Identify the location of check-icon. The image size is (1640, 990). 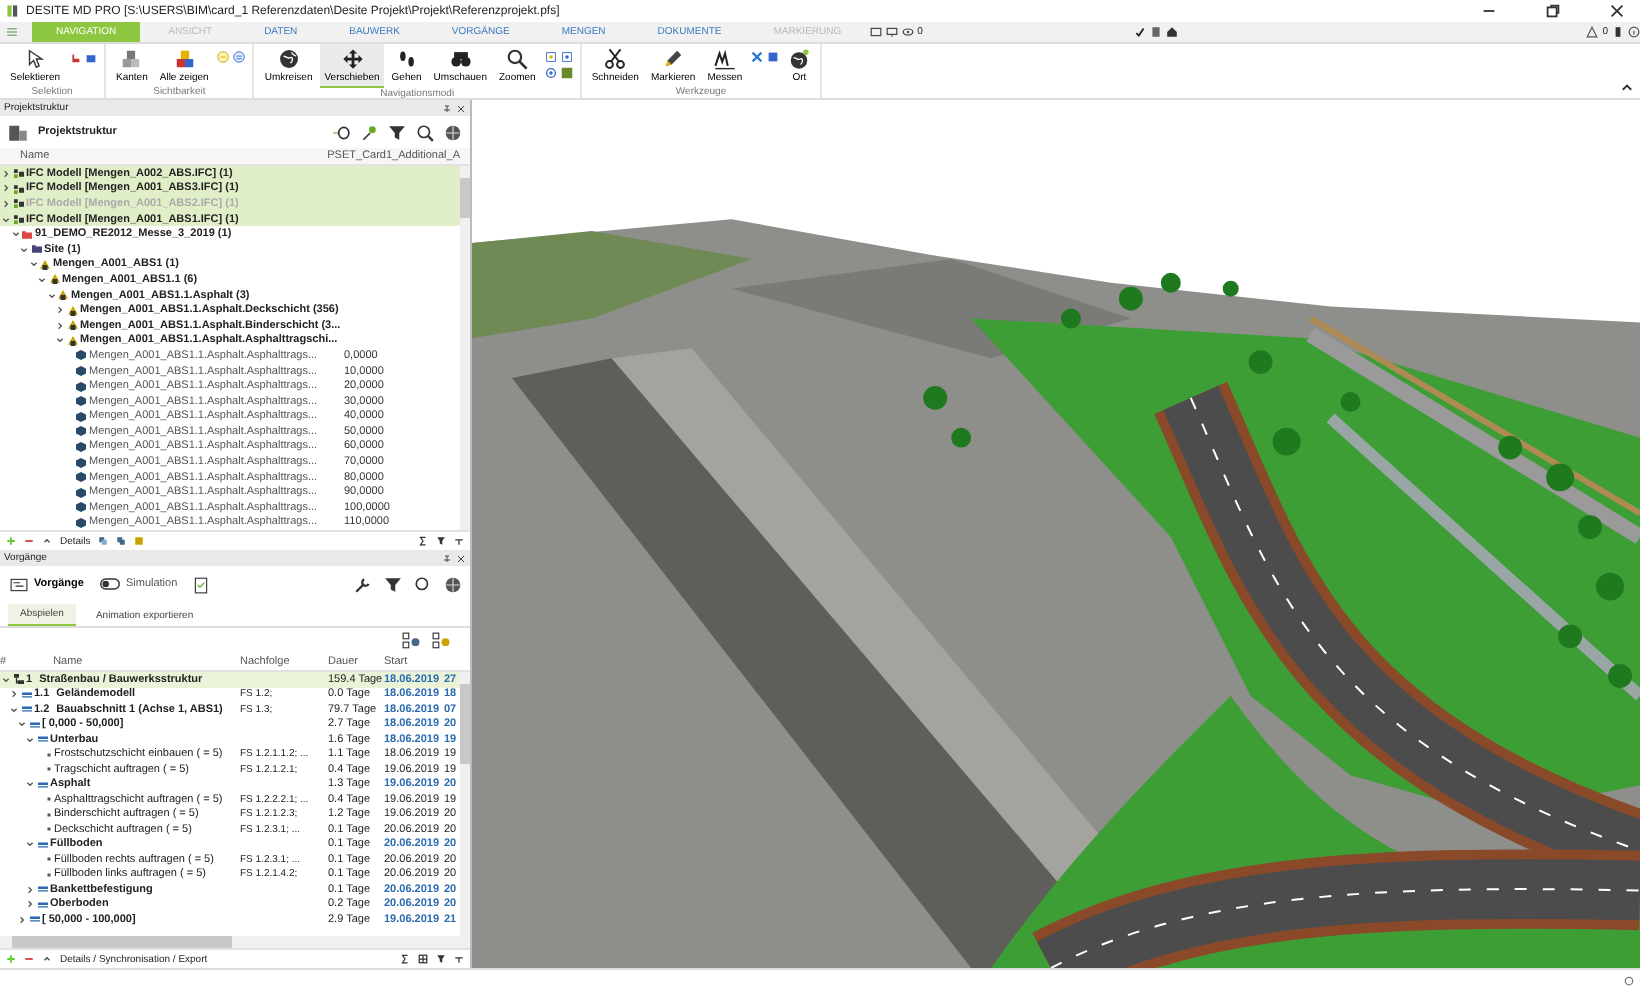
(1140, 32).